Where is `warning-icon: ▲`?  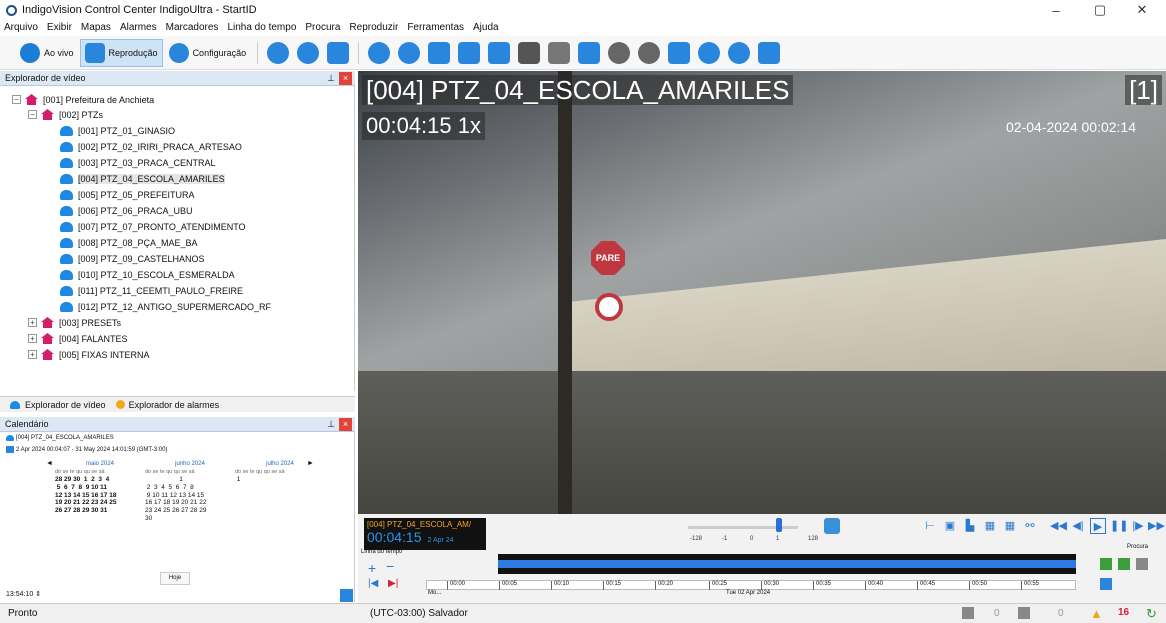 warning-icon: ▲ is located at coordinates (1096, 613).